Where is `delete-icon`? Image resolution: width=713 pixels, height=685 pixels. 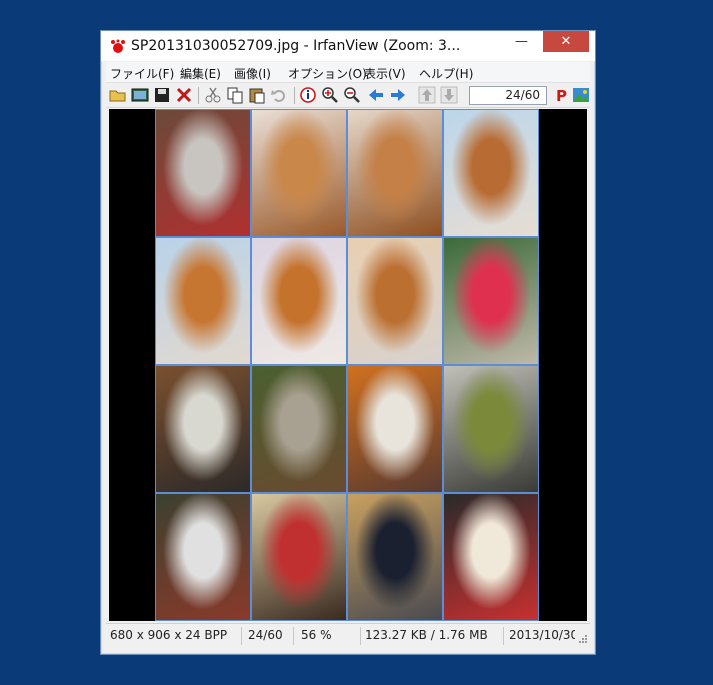
delete-icon is located at coordinates (184, 95).